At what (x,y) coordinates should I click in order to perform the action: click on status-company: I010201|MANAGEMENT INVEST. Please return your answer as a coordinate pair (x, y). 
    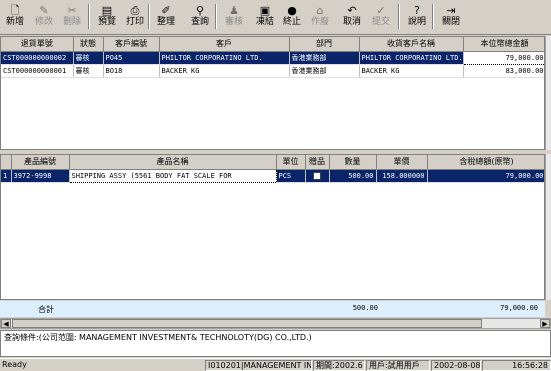
    Looking at the image, I should click on (258, 365).